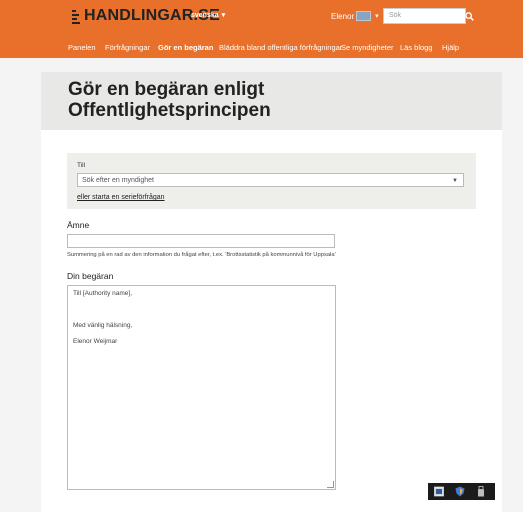 This screenshot has height=512, width=523. What do you see at coordinates (90, 276) in the screenshot?
I see `body-label: Din begäran` at bounding box center [90, 276].